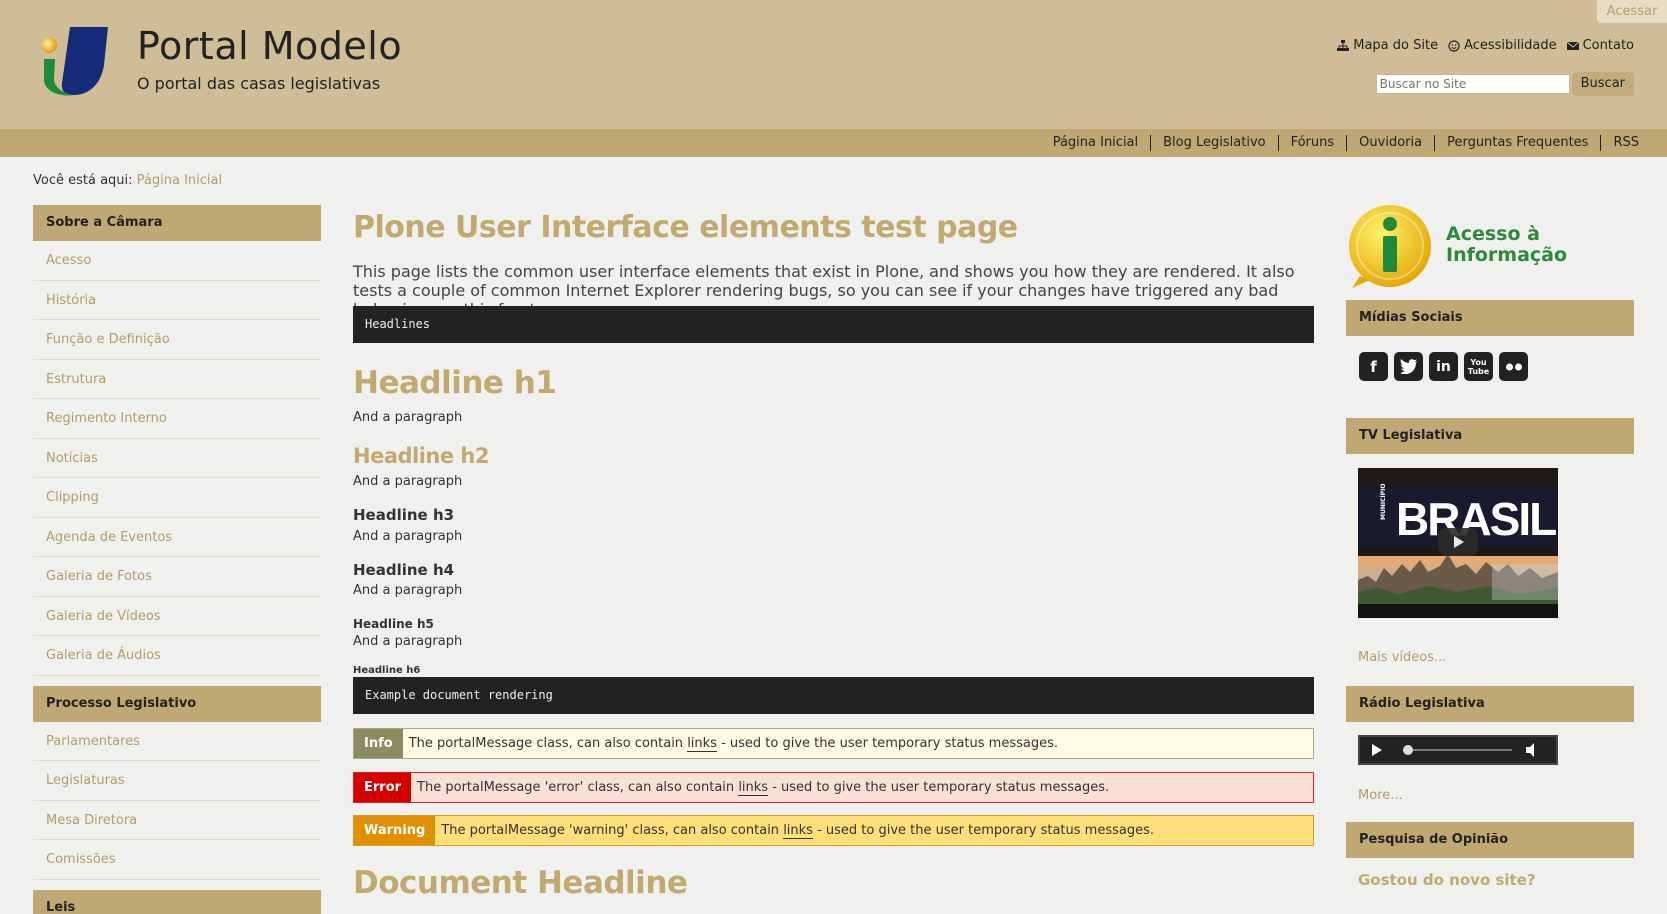  I want to click on volume-icon, so click(1530, 750).